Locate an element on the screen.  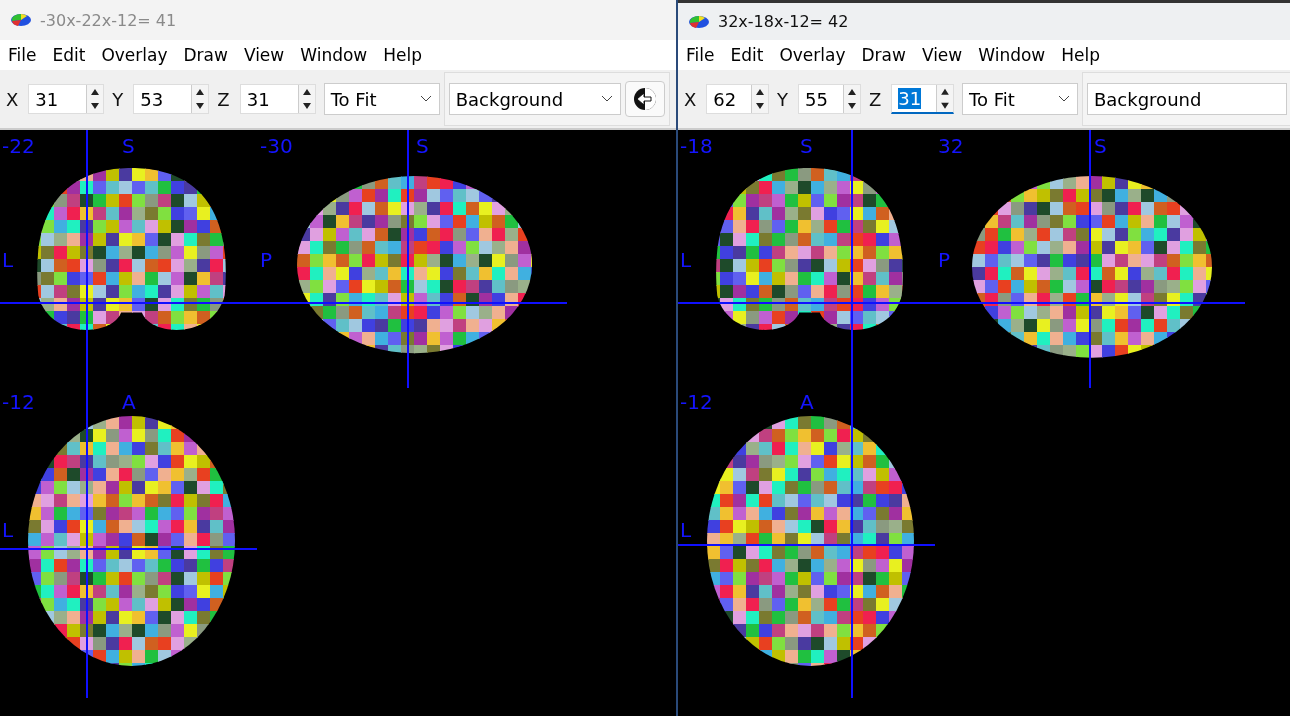
slice-coordinate: -22 is located at coordinates (18, 146).